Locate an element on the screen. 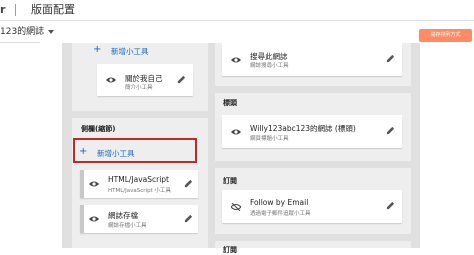 This screenshot has height=255, width=474. blog-selector: 123的網誌 is located at coordinates (27, 30).